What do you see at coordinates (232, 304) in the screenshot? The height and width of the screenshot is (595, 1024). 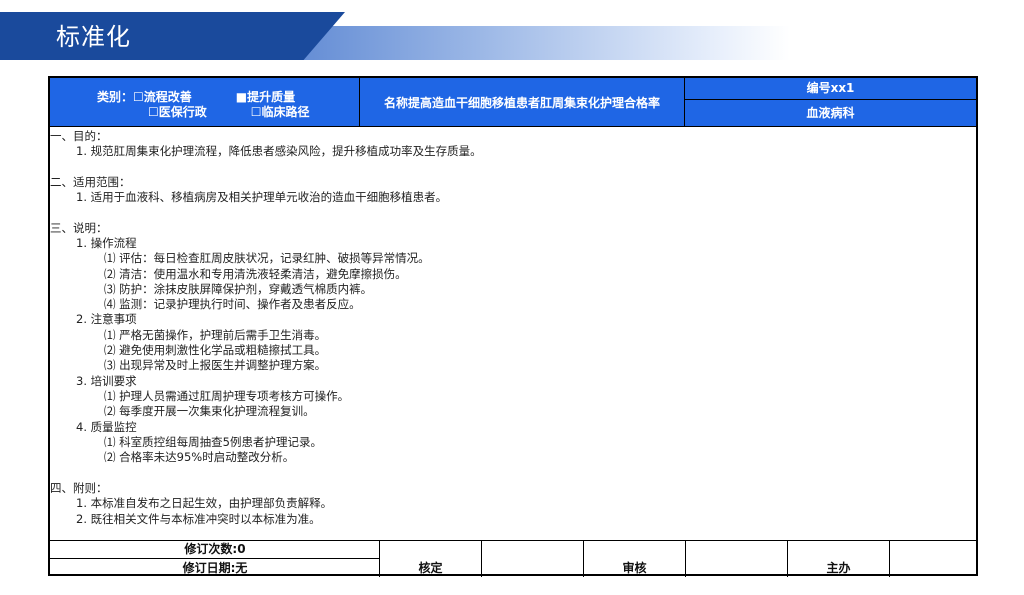 I see `body-text: ⑷ 监测：记录护理执行时间、操作者及患者反应。` at bounding box center [232, 304].